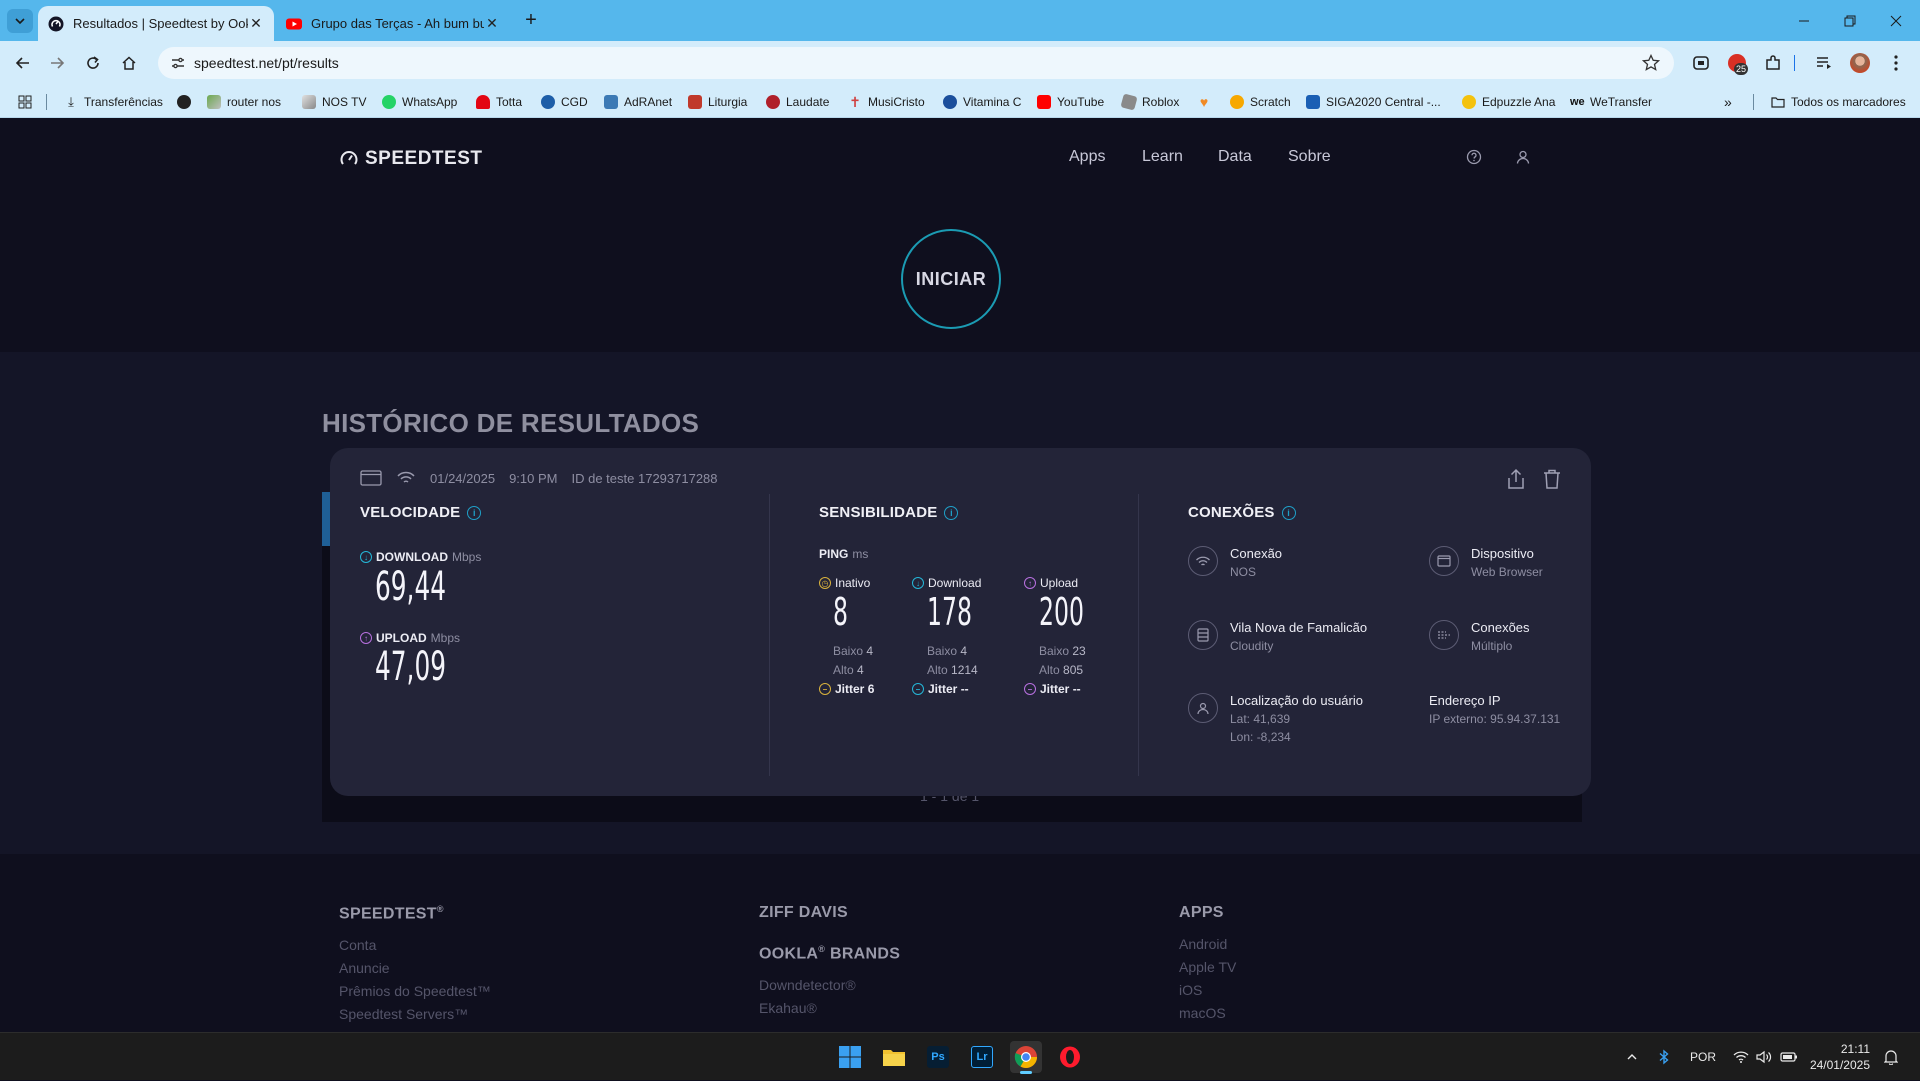 This screenshot has width=1920, height=1081. What do you see at coordinates (1070, 102) in the screenshot?
I see `bookmark-youtube: YouTube` at bounding box center [1070, 102].